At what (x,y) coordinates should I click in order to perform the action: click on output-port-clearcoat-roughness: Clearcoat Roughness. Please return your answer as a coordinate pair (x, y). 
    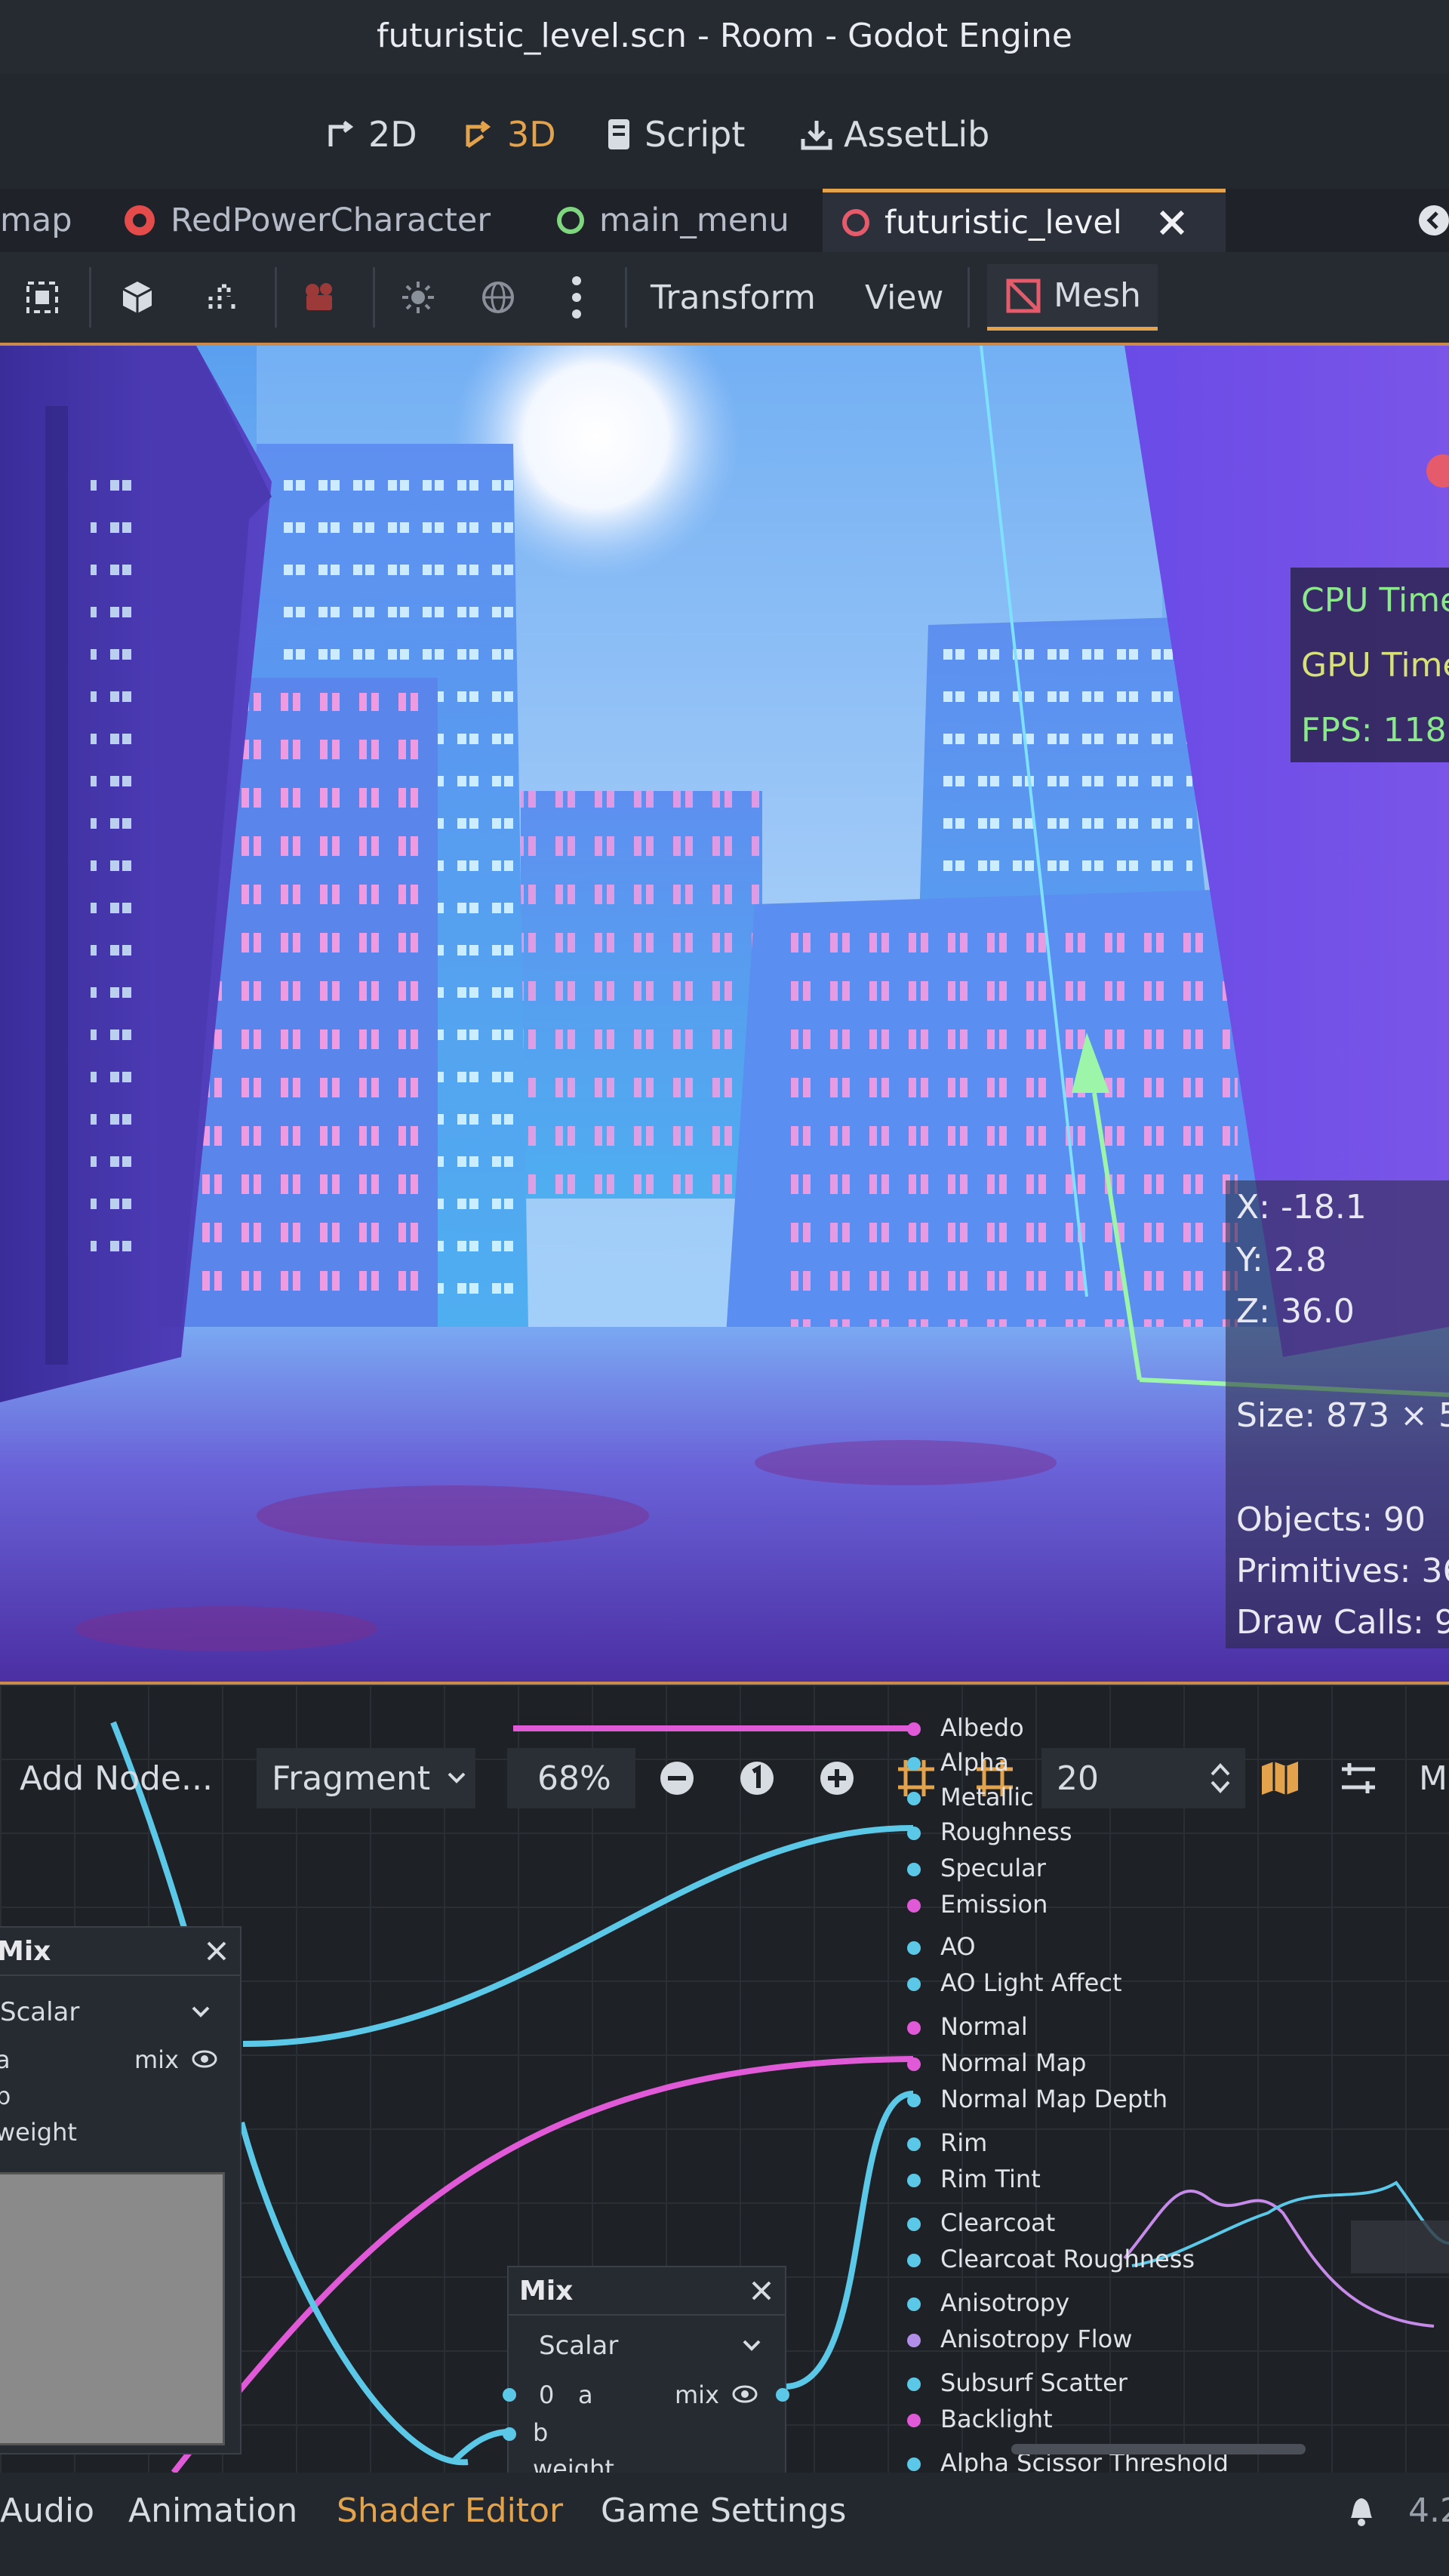
    Looking at the image, I should click on (1067, 2259).